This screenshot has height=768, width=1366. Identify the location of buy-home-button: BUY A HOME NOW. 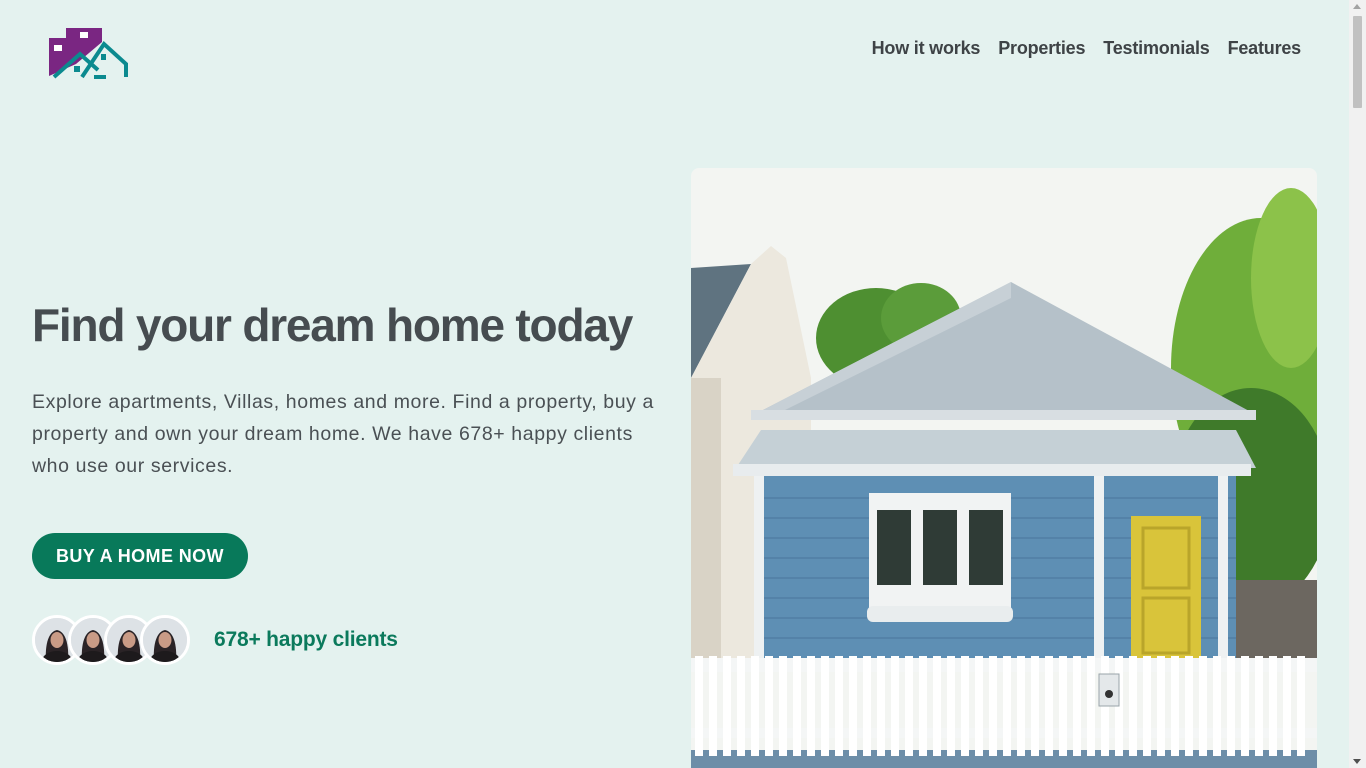
(140, 556).